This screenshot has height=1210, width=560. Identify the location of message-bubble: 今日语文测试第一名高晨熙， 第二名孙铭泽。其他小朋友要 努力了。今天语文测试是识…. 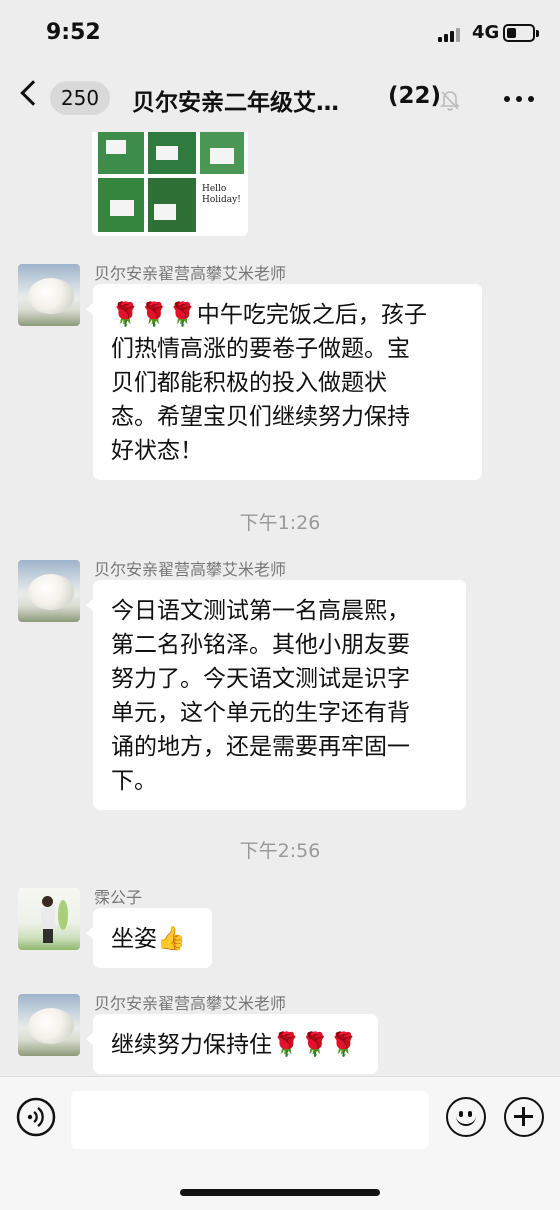
(276, 695).